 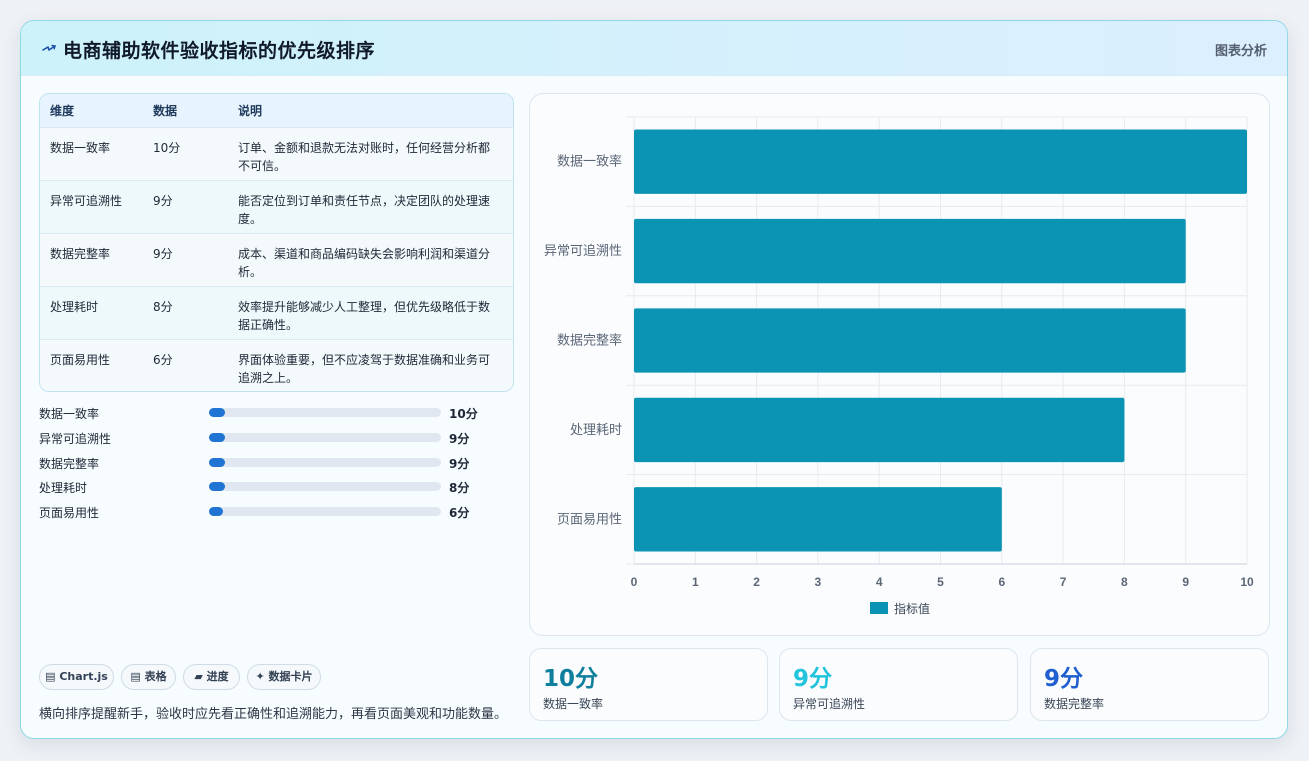 What do you see at coordinates (69, 463) in the screenshot?
I see `progress-label: 数据完整率` at bounding box center [69, 463].